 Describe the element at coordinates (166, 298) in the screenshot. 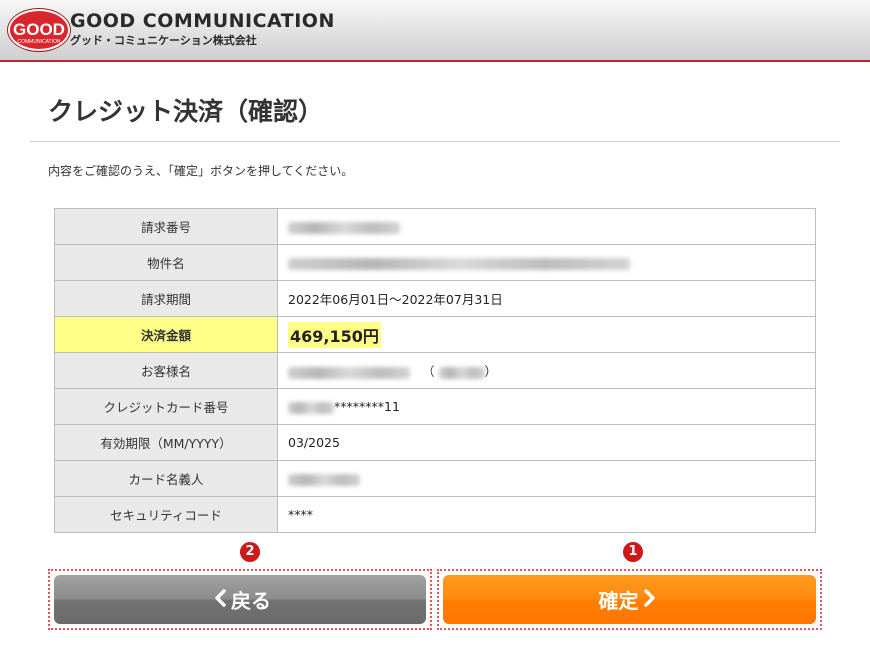

I see `billing-period-label: 請求期間` at that location.